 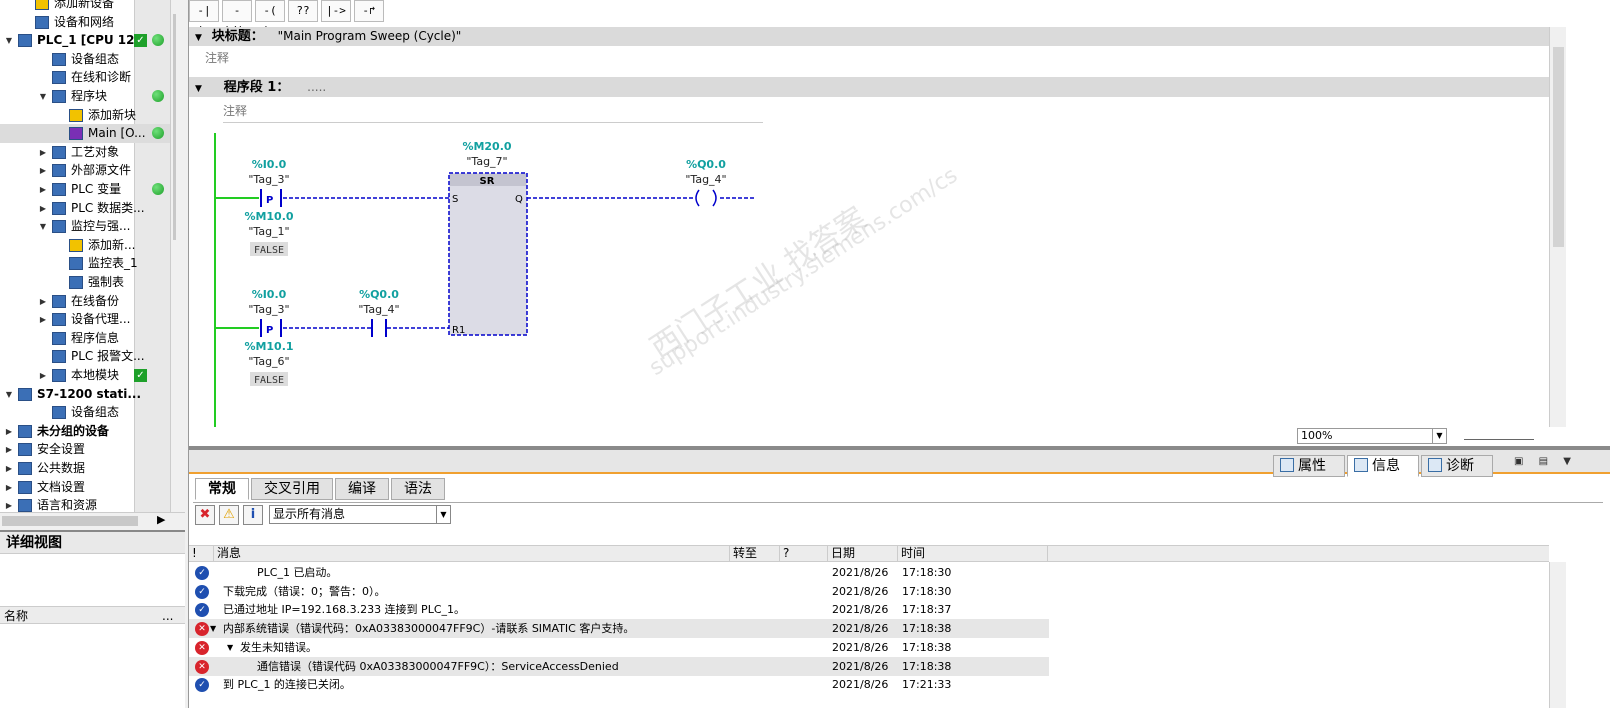 What do you see at coordinates (88, 77) in the screenshot?
I see `tree-item: 在线和诊断` at bounding box center [88, 77].